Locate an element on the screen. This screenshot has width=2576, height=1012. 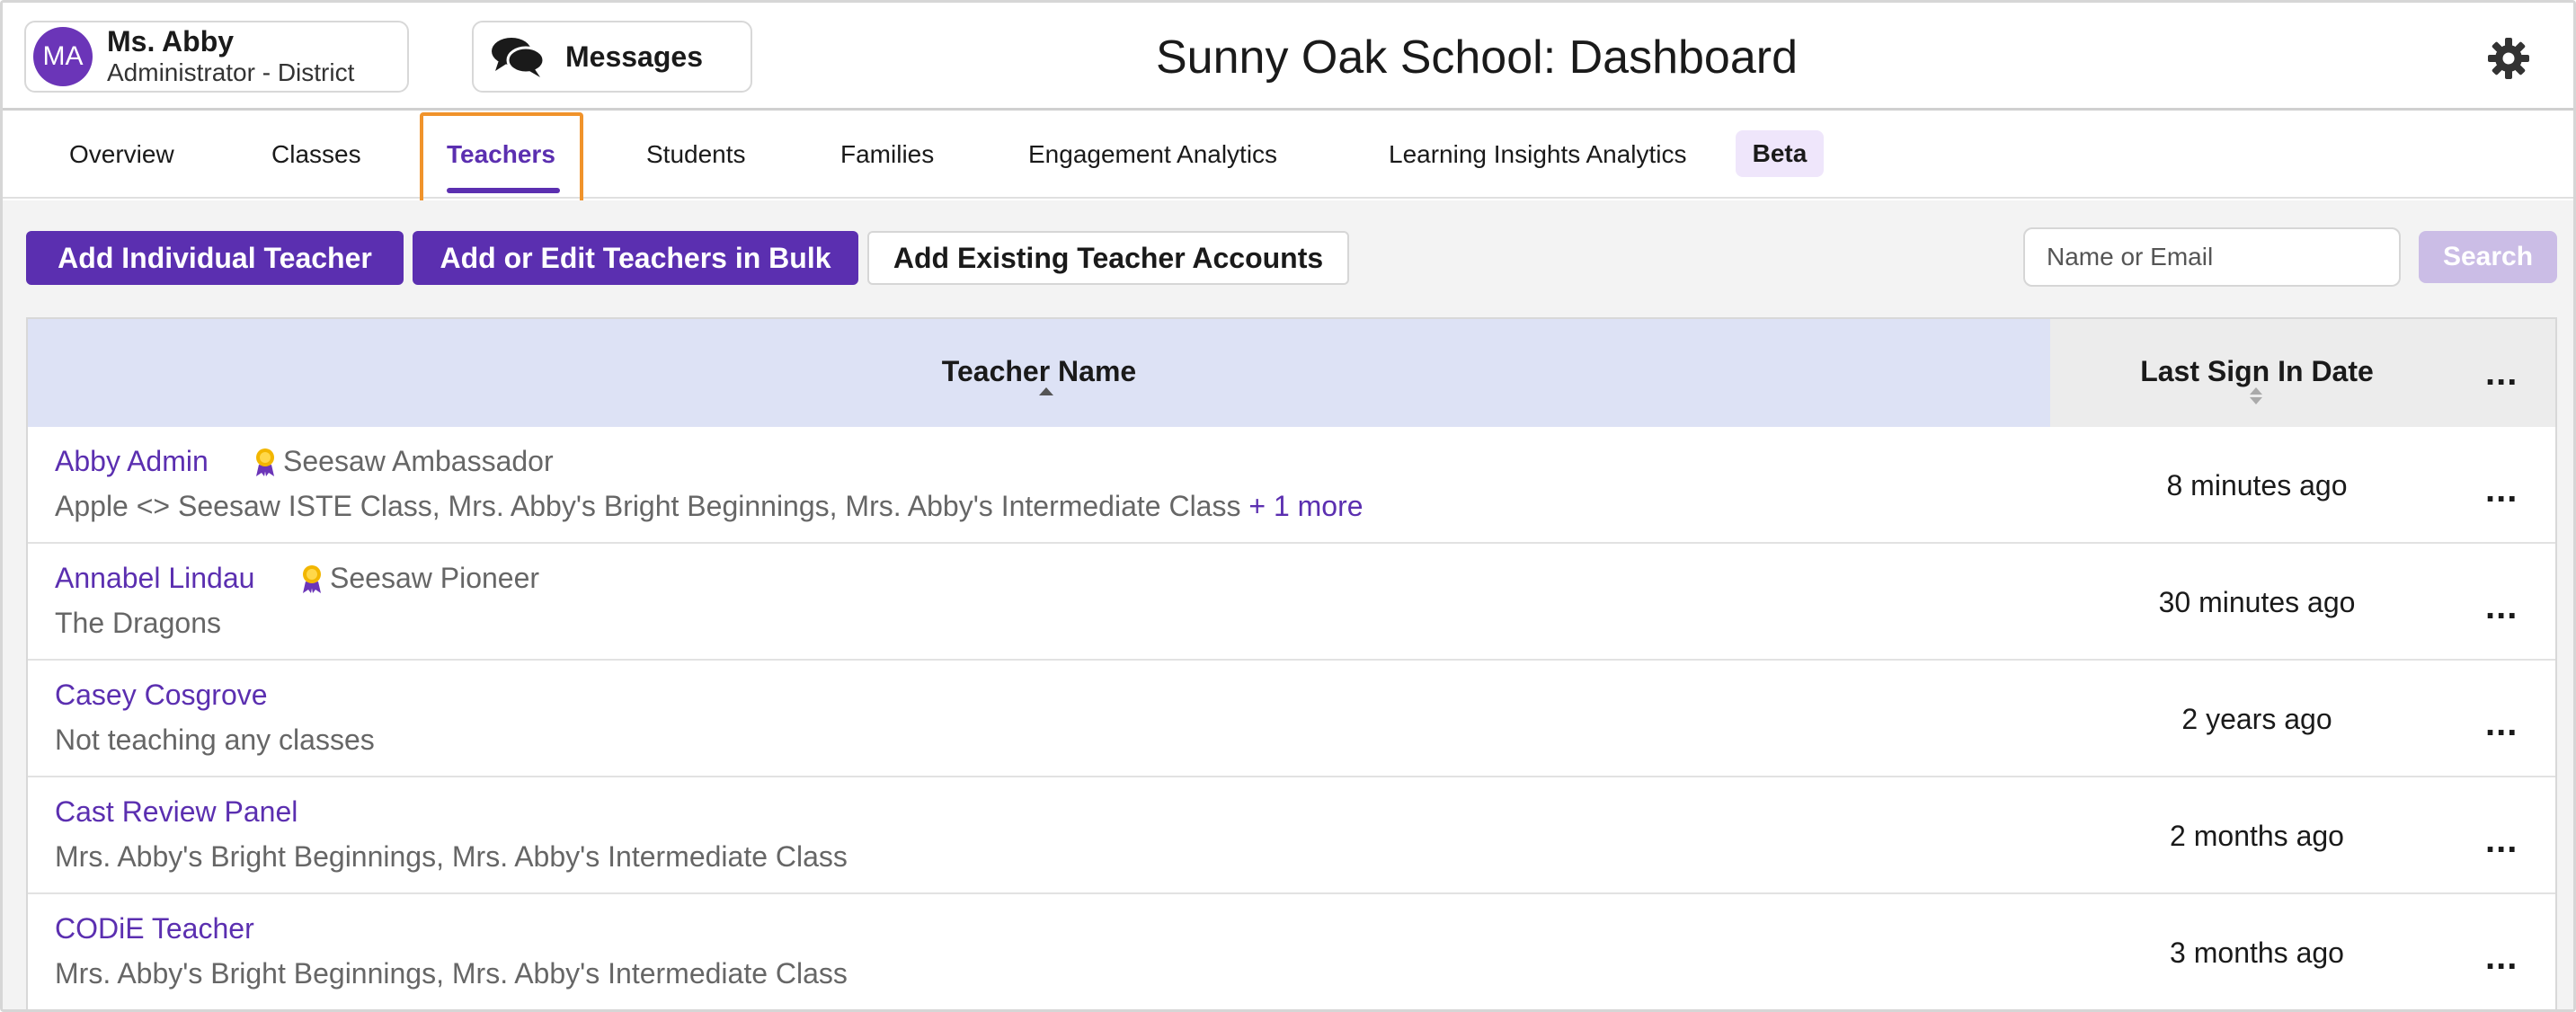
last-sign-in: 30 minutes ago is located at coordinates (2257, 602).